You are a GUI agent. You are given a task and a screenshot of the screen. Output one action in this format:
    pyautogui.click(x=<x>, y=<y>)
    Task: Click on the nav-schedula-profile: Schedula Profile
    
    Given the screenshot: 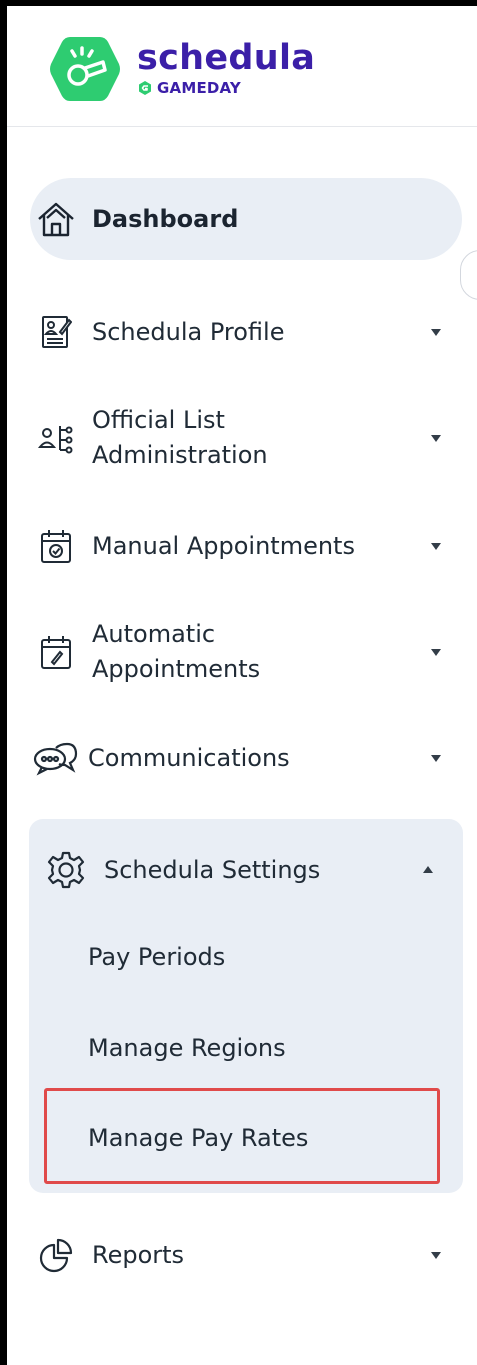 What is the action you would take?
    pyautogui.click(x=246, y=332)
    